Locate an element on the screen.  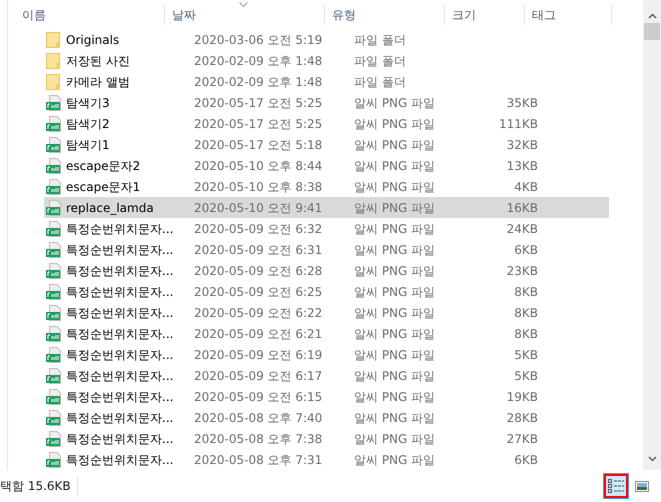
file-row: 특정순번위치문자... 2020-05-09 오전 6:21 알씨 PNG 파일 8KB is located at coordinates (326, 333).